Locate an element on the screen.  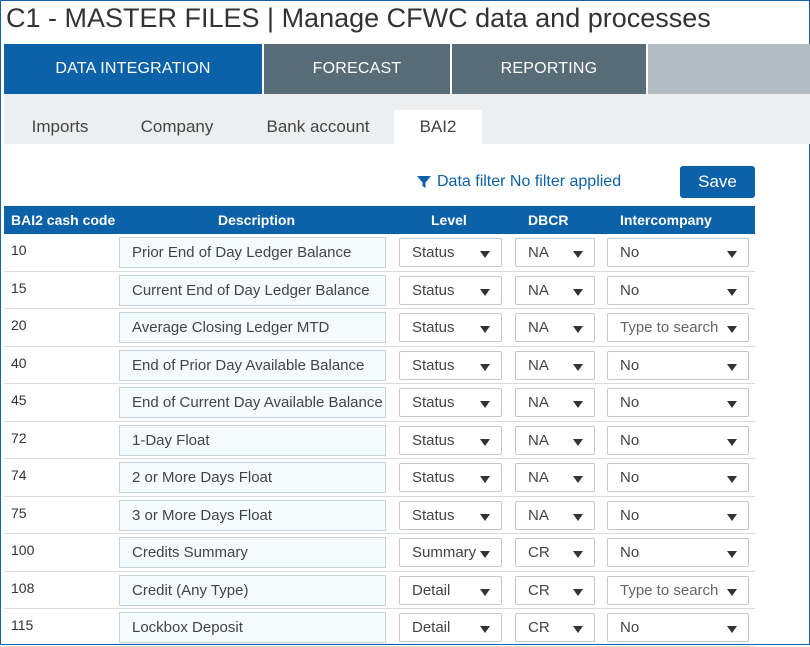
cash-code: 72 is located at coordinates (19, 437).